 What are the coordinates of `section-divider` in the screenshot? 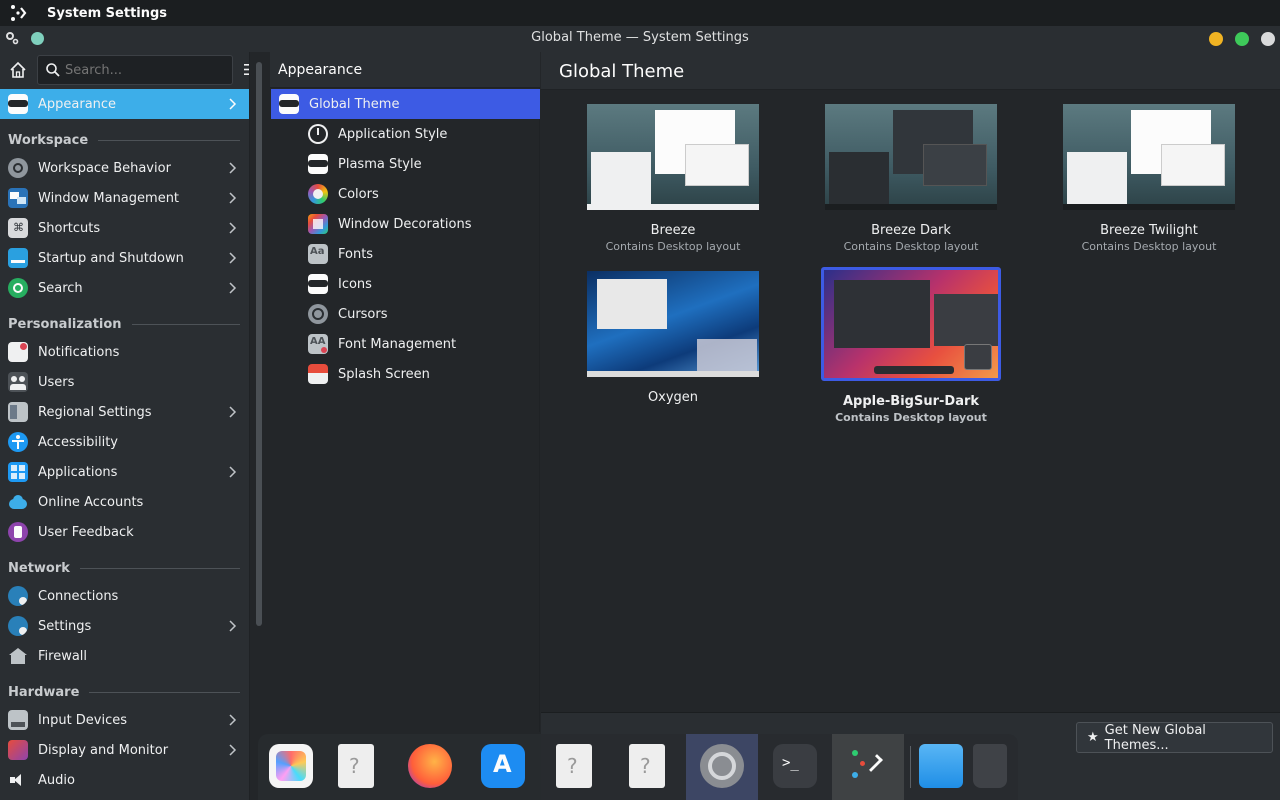 It's located at (185, 324).